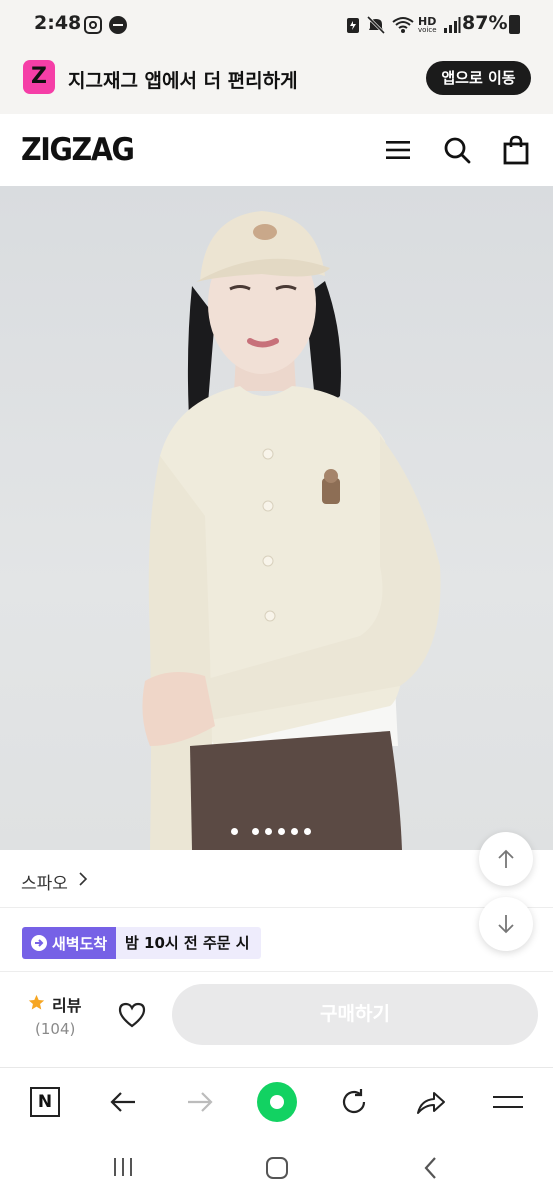 The image size is (553, 1200). What do you see at coordinates (485, 23) in the screenshot?
I see `battery-percent: 87%` at bounding box center [485, 23].